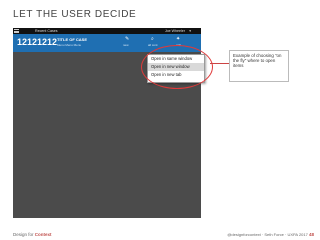 This screenshot has width=320, height=240. I want to click on callout-connector, so click(219, 63).